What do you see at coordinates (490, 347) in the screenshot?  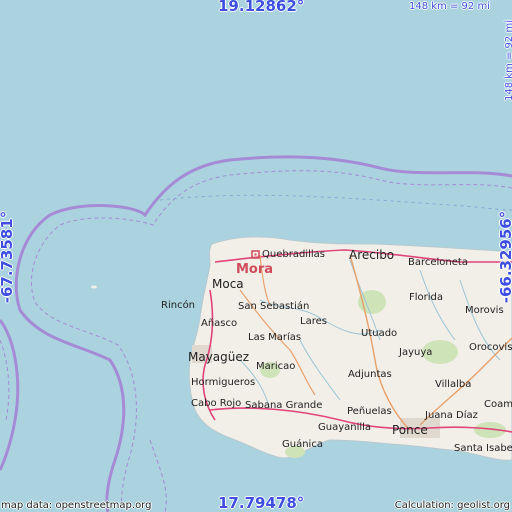 I see `place-label: Orocovis` at bounding box center [490, 347].